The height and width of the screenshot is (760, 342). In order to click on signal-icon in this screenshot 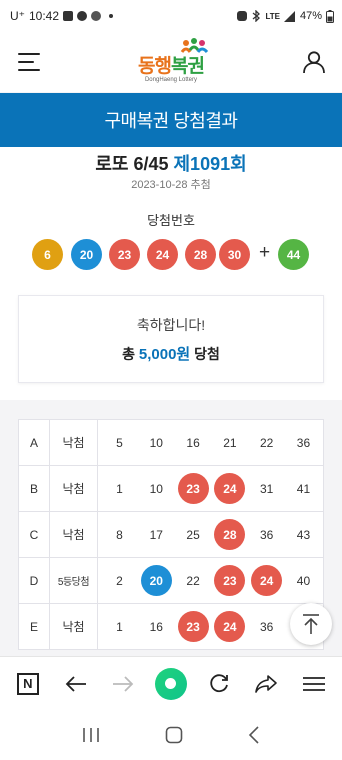, I will do `click(289, 16)`.